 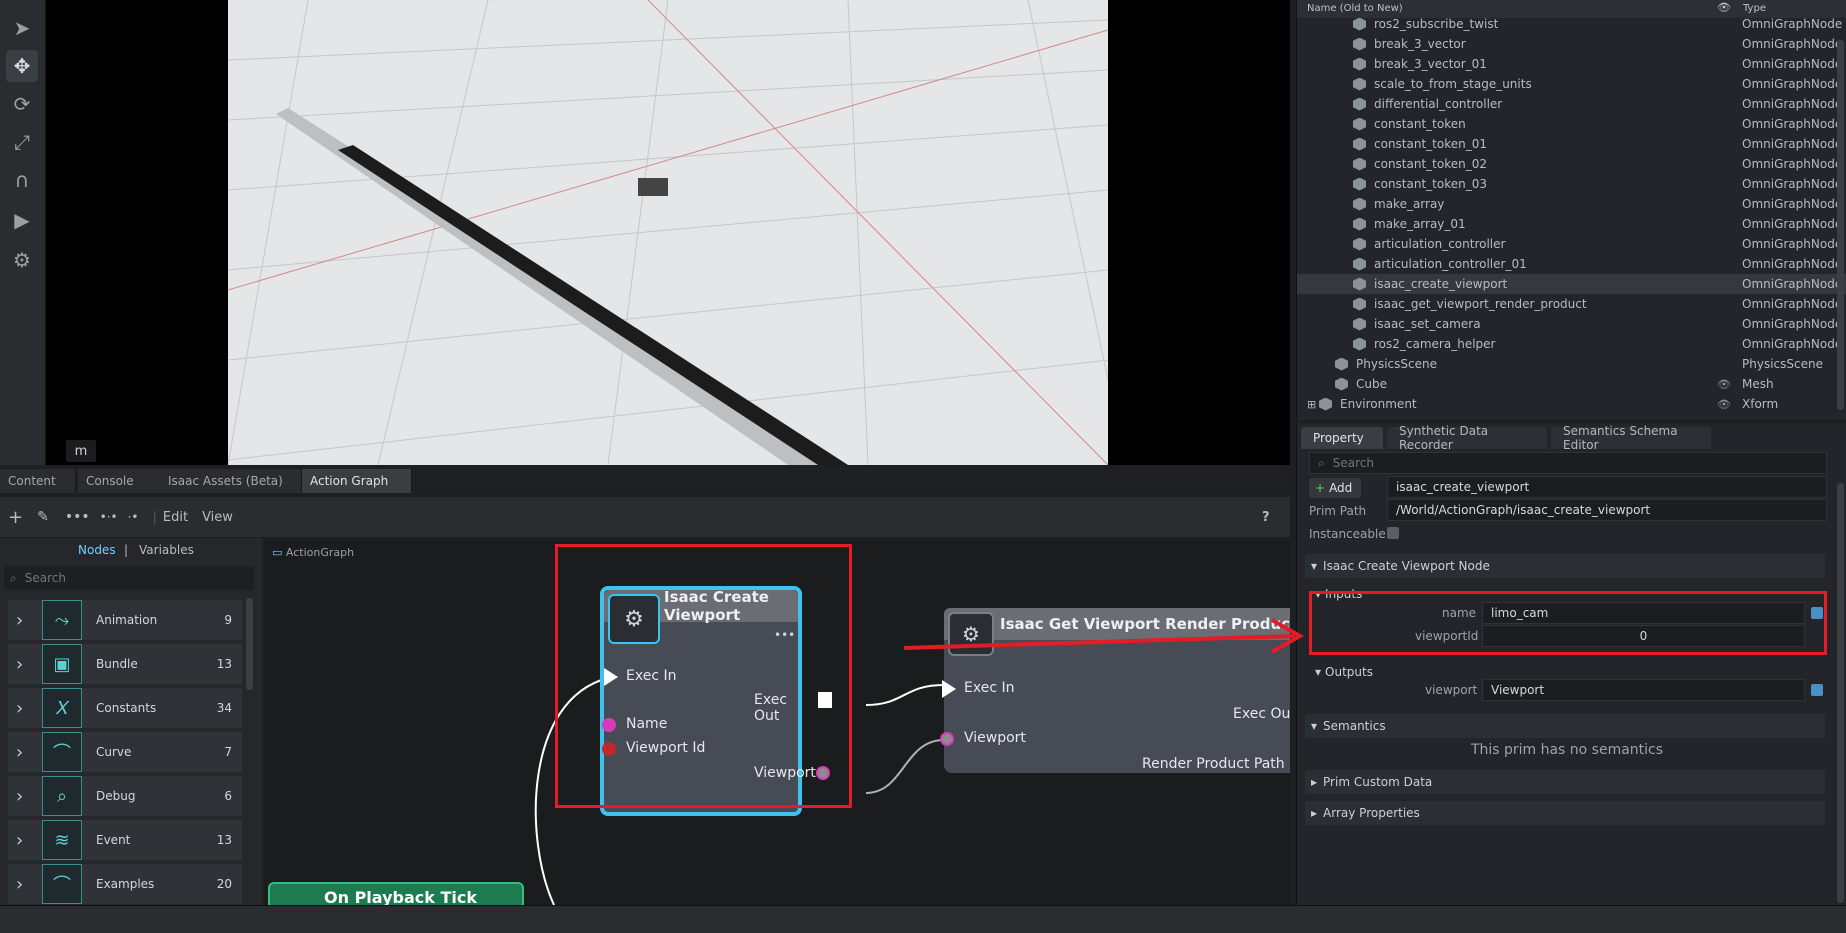 I want to click on snap-icon: ∩, so click(x=22, y=180).